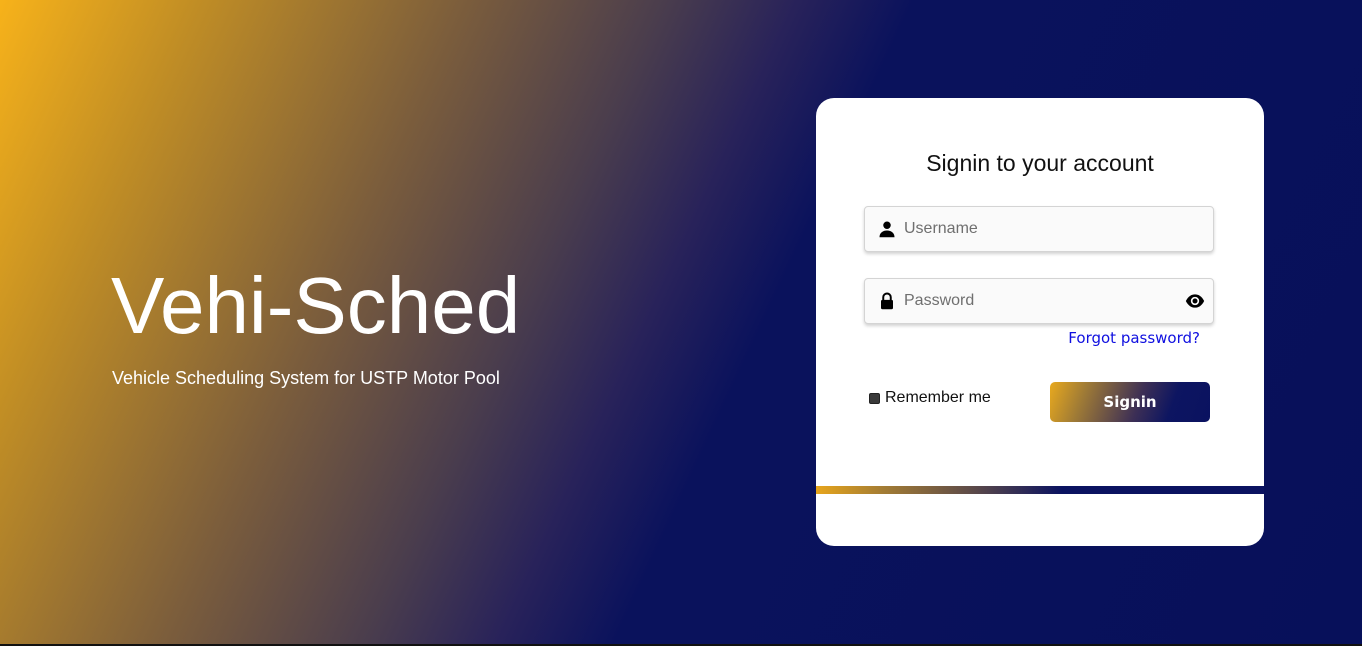 This screenshot has width=1362, height=646. What do you see at coordinates (1040, 490) in the screenshot?
I see `card-accent-bar` at bounding box center [1040, 490].